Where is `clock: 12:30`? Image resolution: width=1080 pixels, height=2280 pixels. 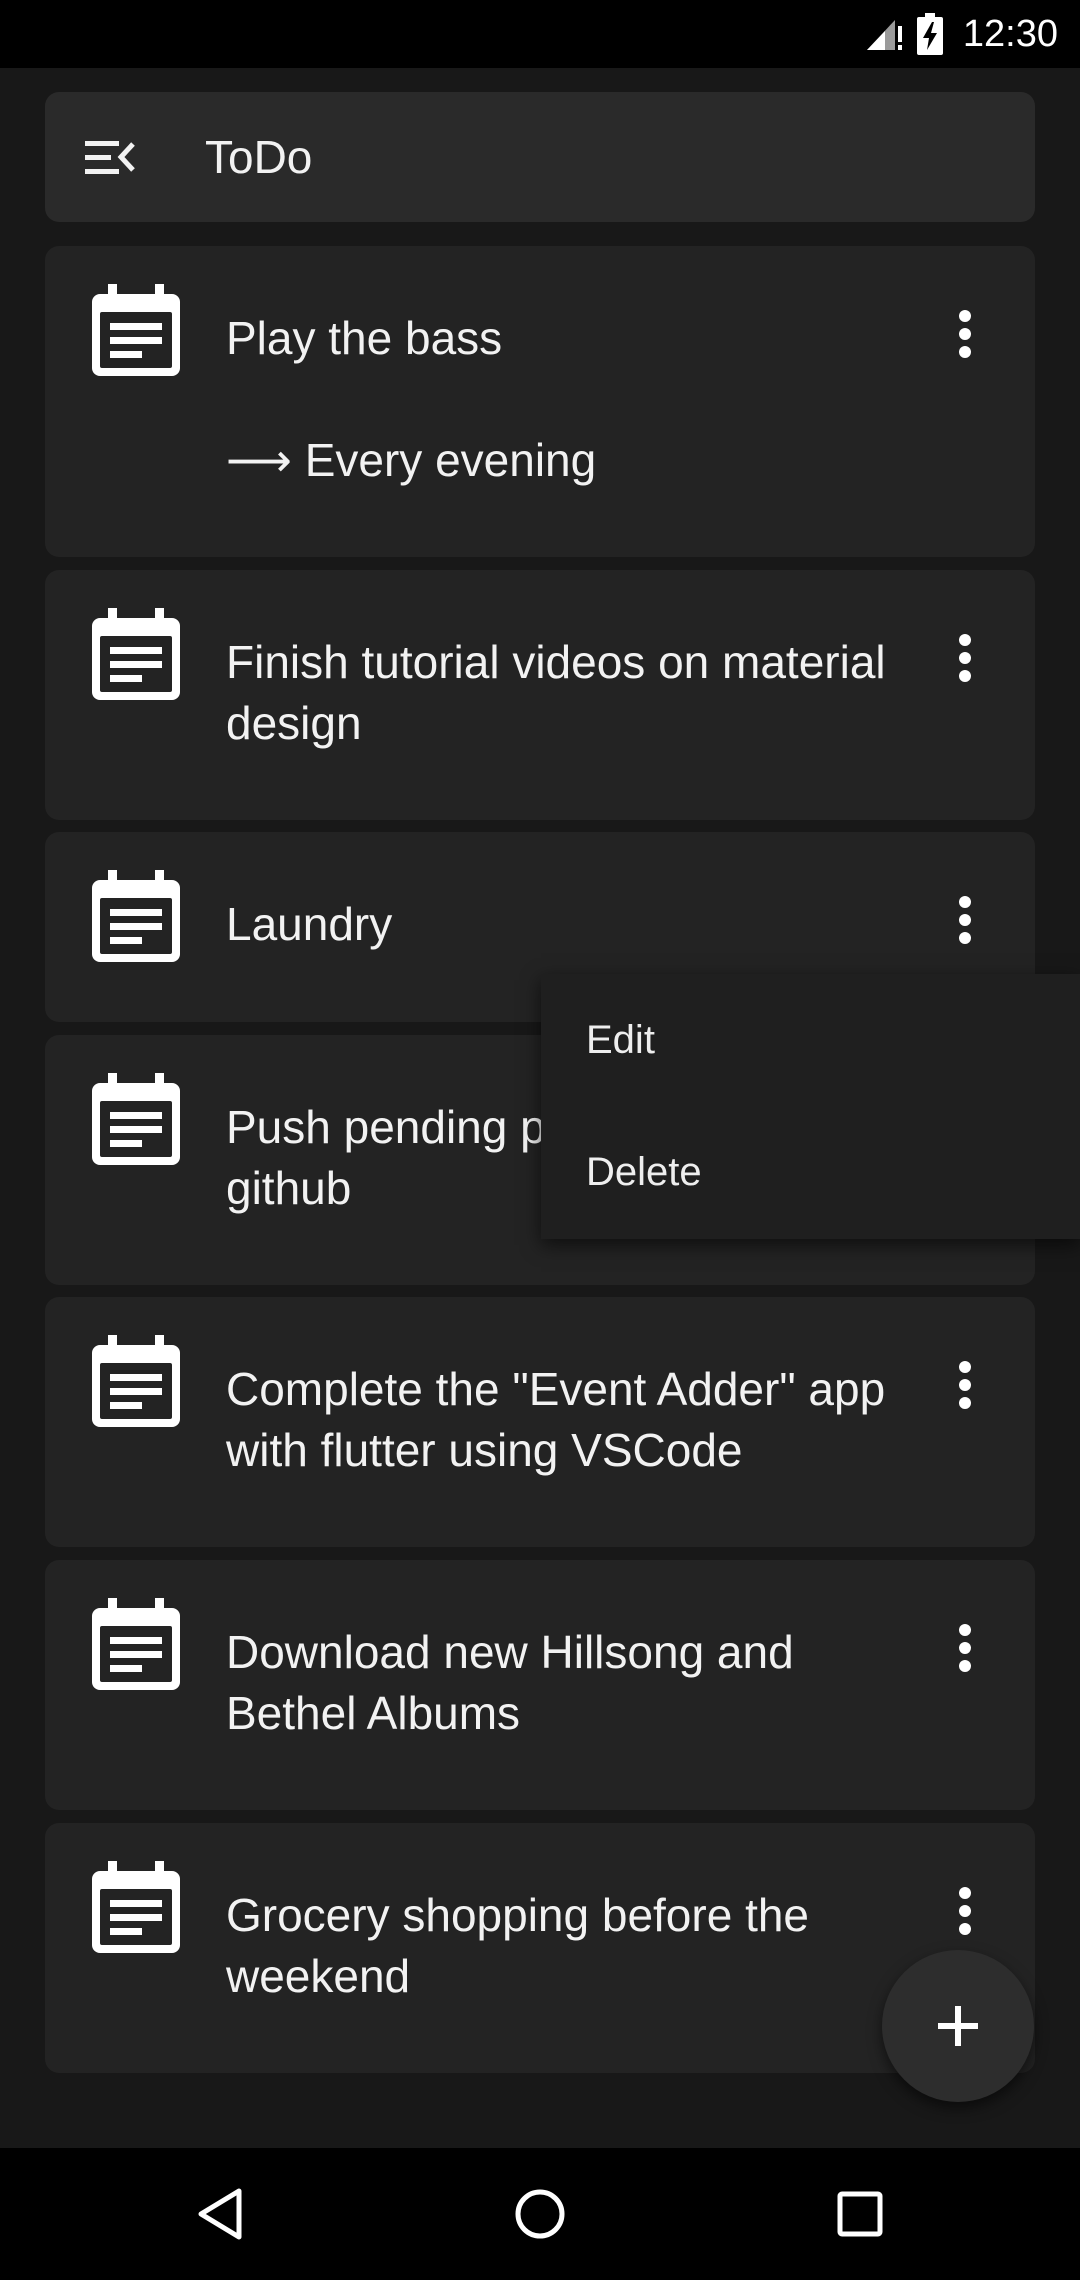
clock: 12:30 is located at coordinates (1010, 33).